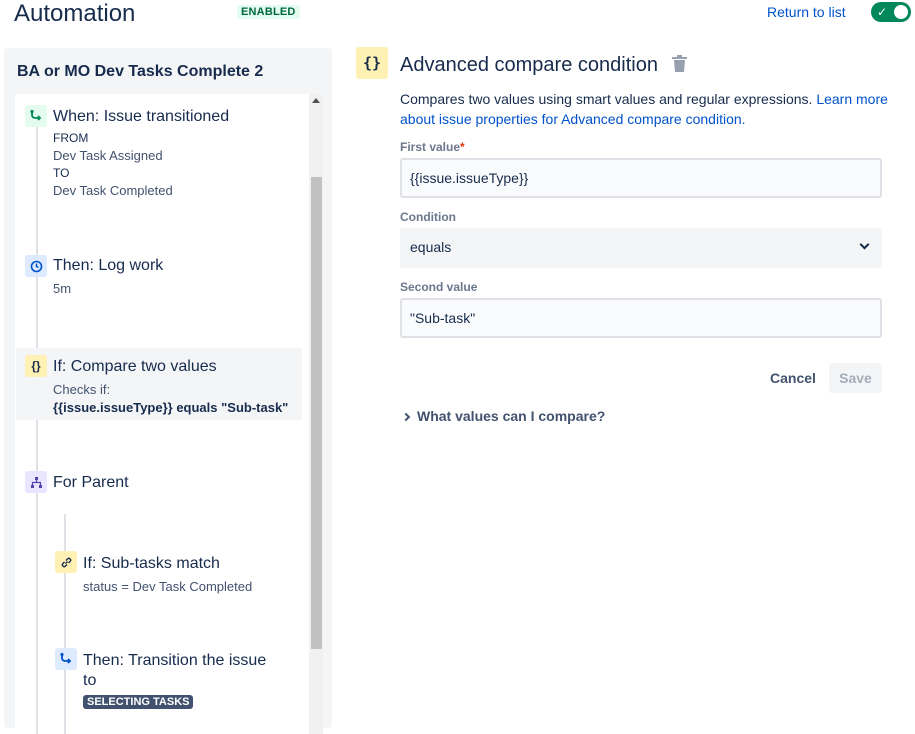 The width and height of the screenshot is (915, 734). What do you see at coordinates (268, 12) in the screenshot?
I see `status-badge: ENABLED` at bounding box center [268, 12].